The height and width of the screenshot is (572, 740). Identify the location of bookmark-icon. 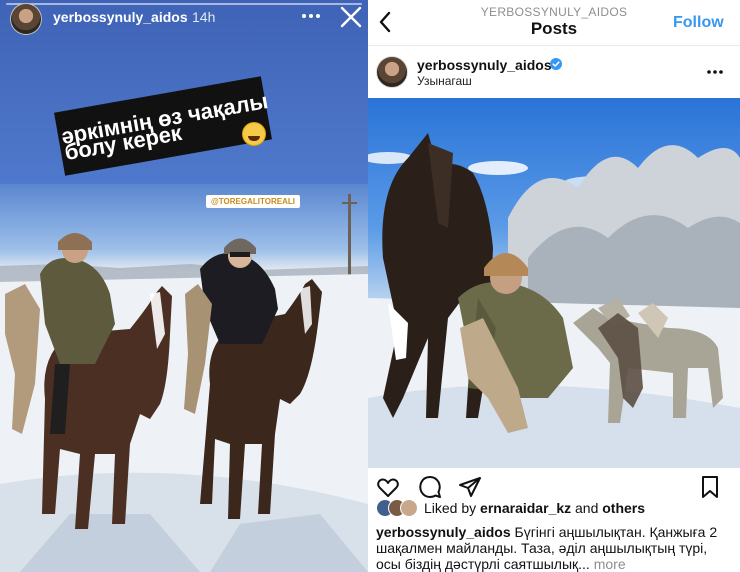
(710, 487).